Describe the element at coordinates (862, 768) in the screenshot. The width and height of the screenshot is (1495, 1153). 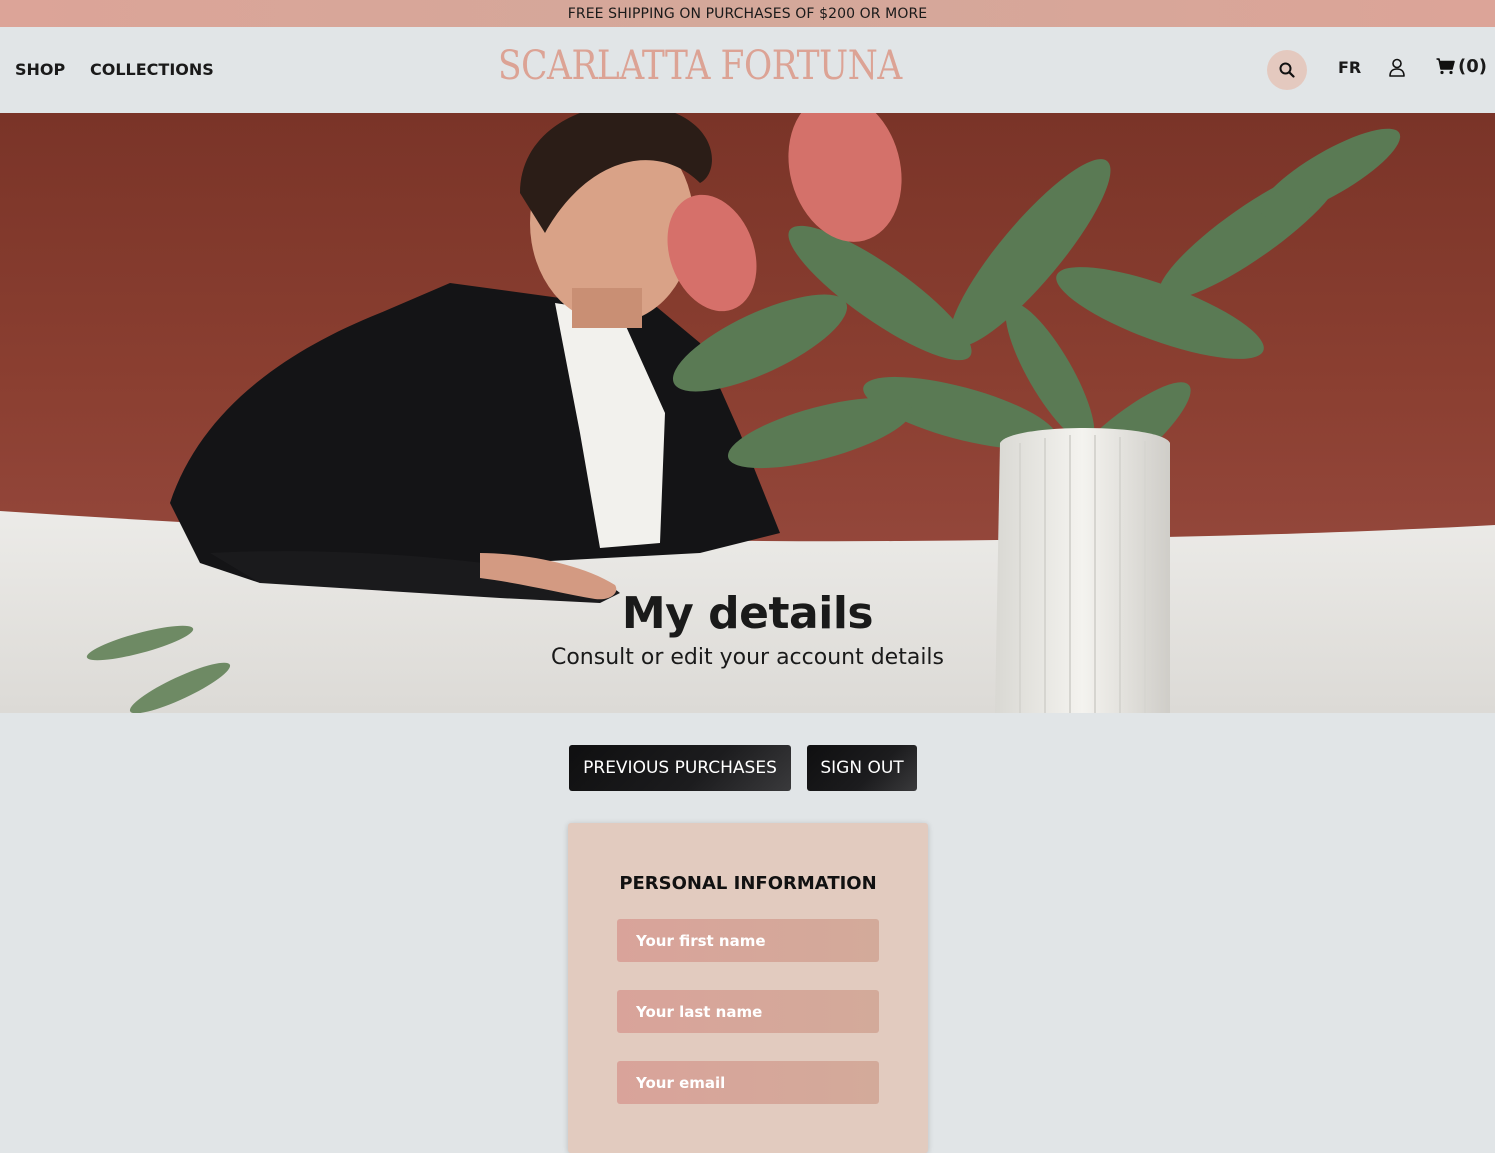
I see `sign-out-button: SIGN OUT` at that location.